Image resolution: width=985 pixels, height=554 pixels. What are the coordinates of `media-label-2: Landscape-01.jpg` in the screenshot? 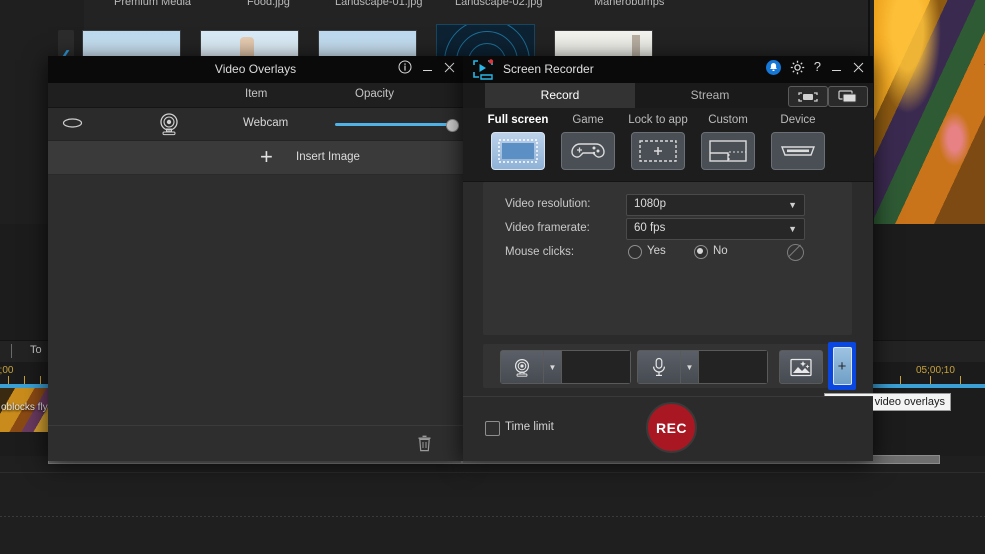 It's located at (379, 4).